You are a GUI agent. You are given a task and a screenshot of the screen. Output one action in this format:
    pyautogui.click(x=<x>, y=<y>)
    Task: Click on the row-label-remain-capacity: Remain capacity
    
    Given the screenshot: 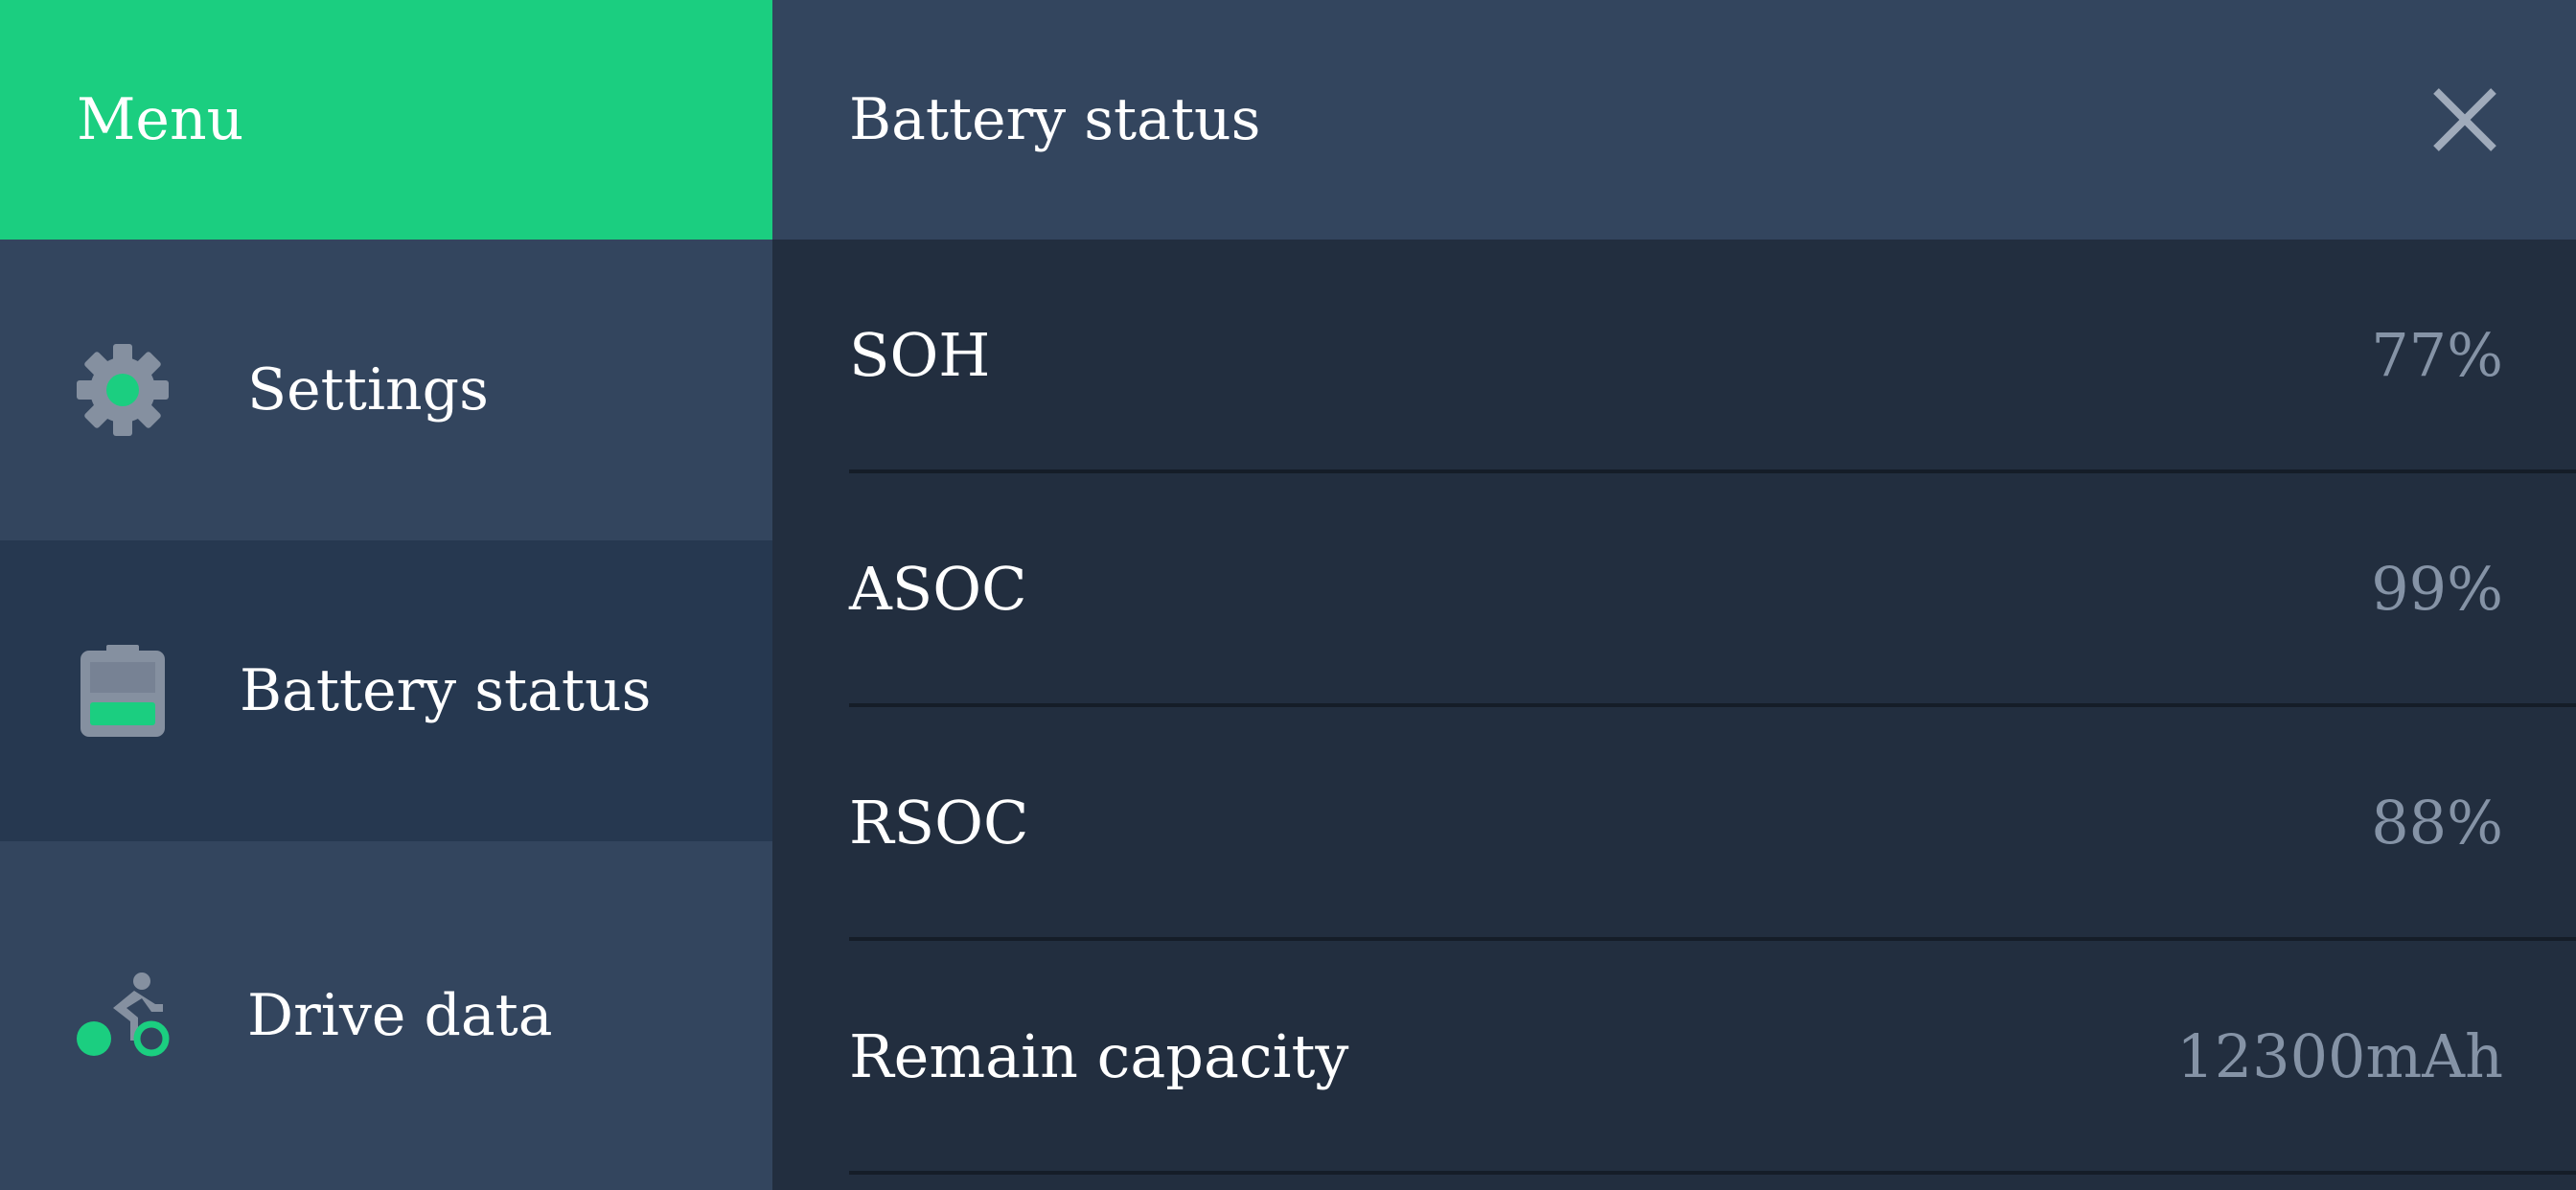 What is the action you would take?
    pyautogui.click(x=1099, y=1056)
    